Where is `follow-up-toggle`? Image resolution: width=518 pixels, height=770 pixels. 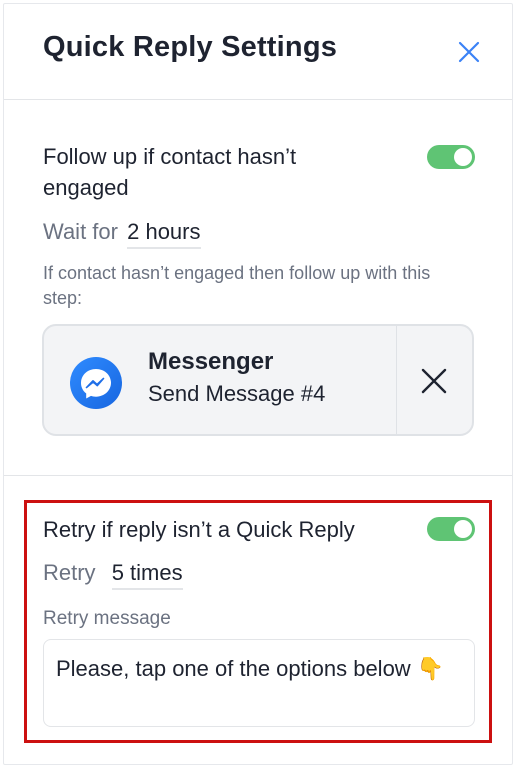
follow-up-toggle is located at coordinates (451, 157).